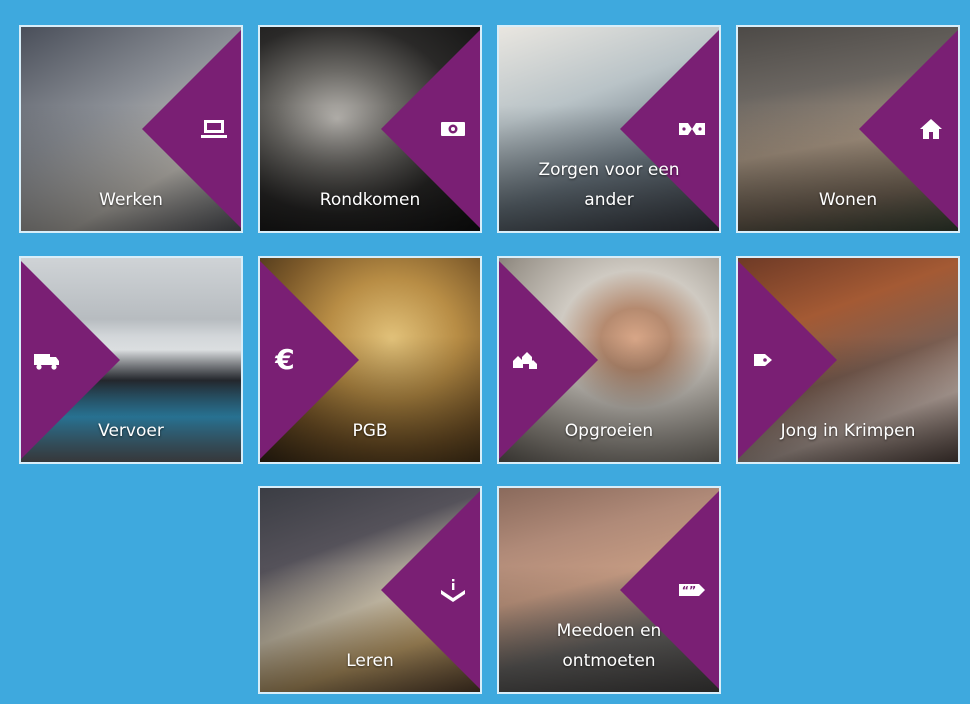  What do you see at coordinates (848, 431) in the screenshot?
I see `tile-label: Jong in Krimpen` at bounding box center [848, 431].